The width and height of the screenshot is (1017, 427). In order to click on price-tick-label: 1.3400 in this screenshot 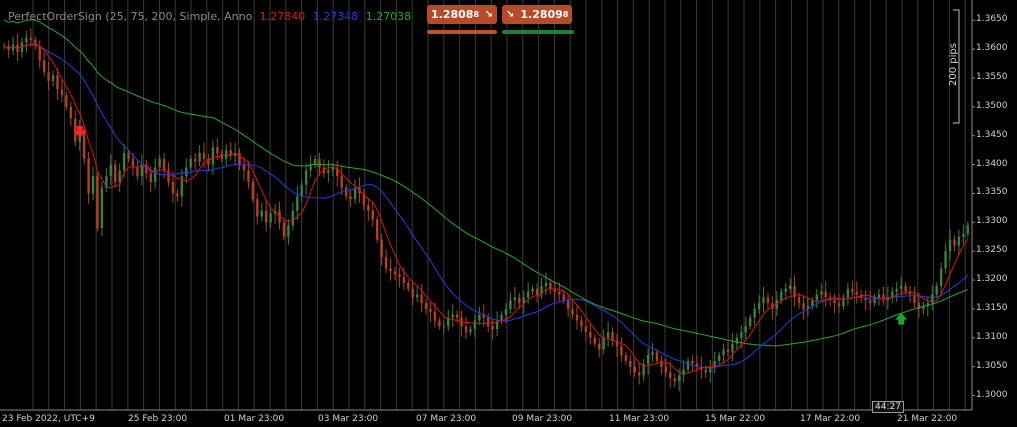, I will do `click(992, 163)`.